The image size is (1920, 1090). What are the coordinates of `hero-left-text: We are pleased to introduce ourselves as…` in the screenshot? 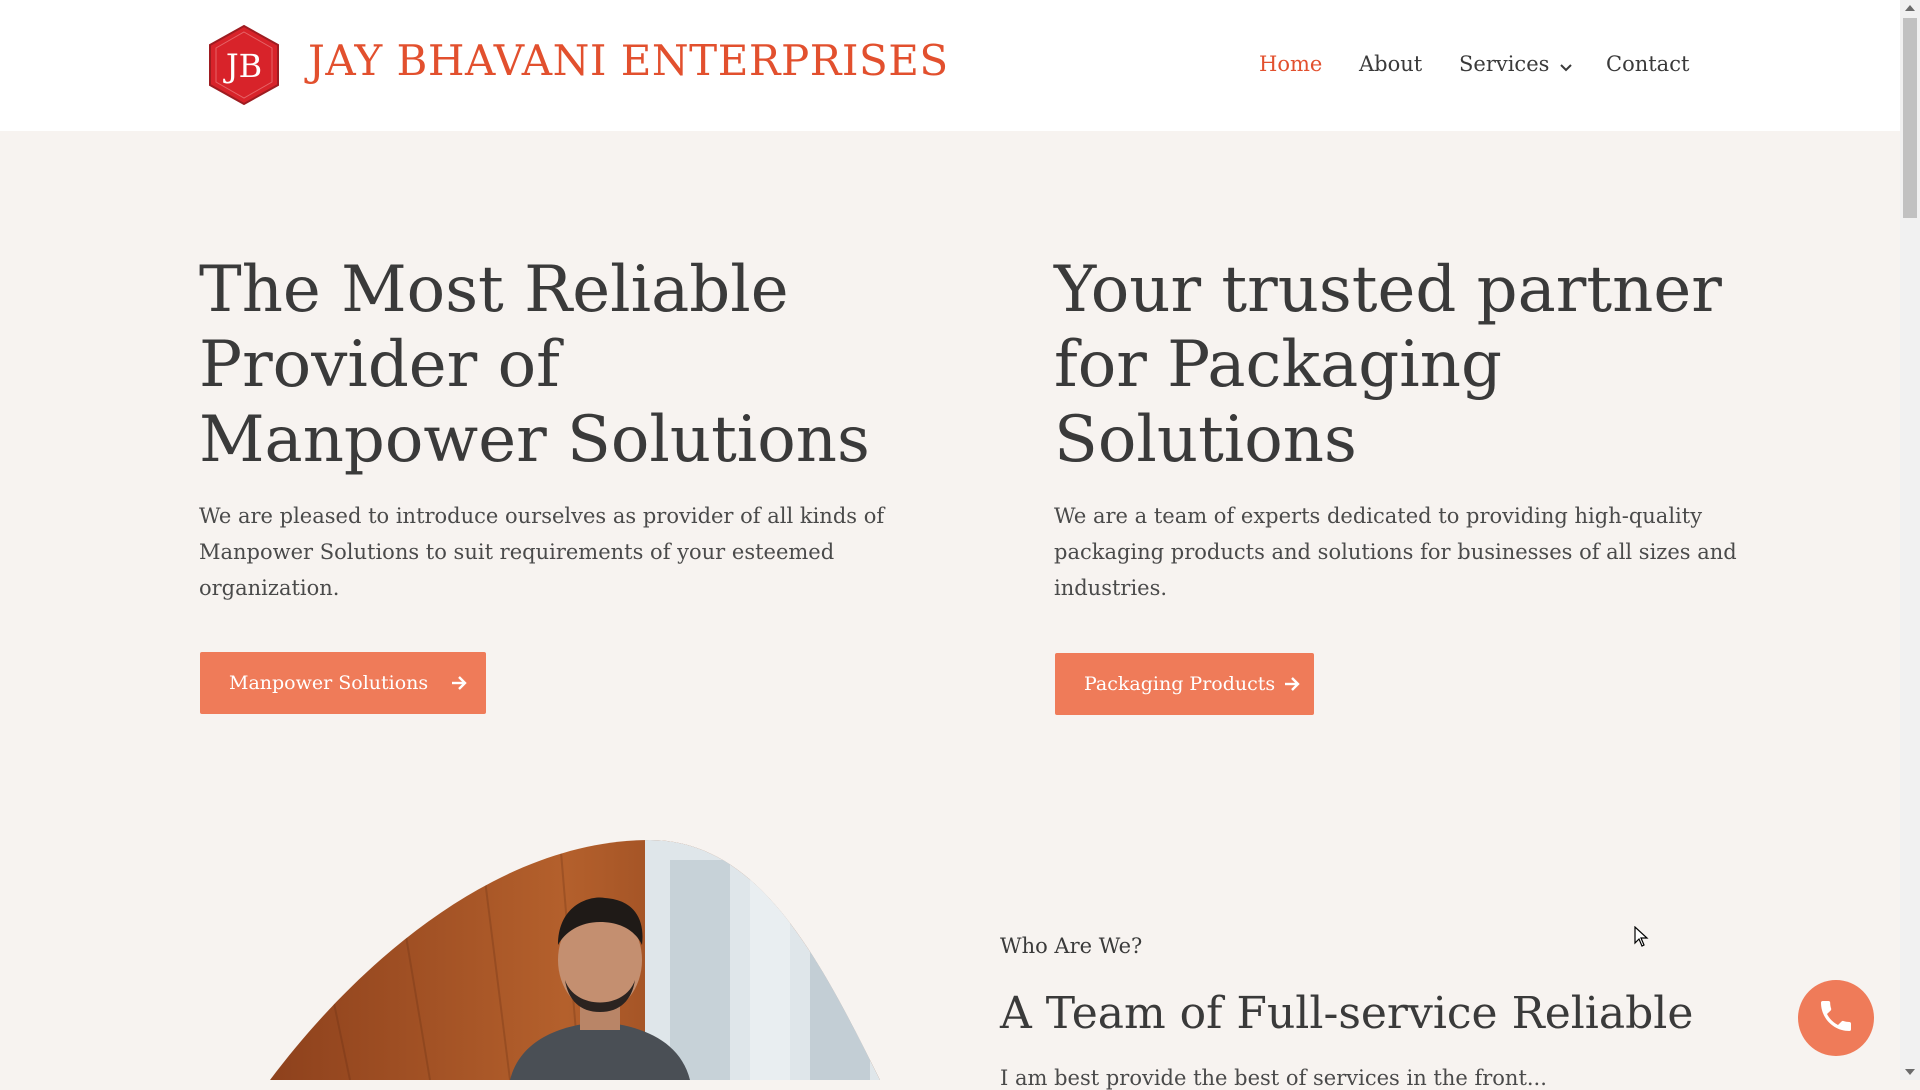 It's located at (541, 552).